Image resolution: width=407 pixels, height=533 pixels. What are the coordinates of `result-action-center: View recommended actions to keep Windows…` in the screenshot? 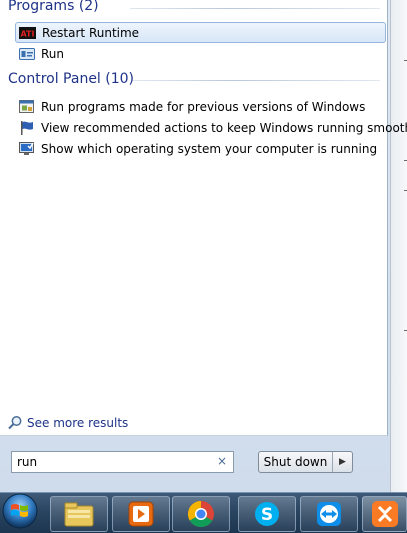 It's located at (211, 127).